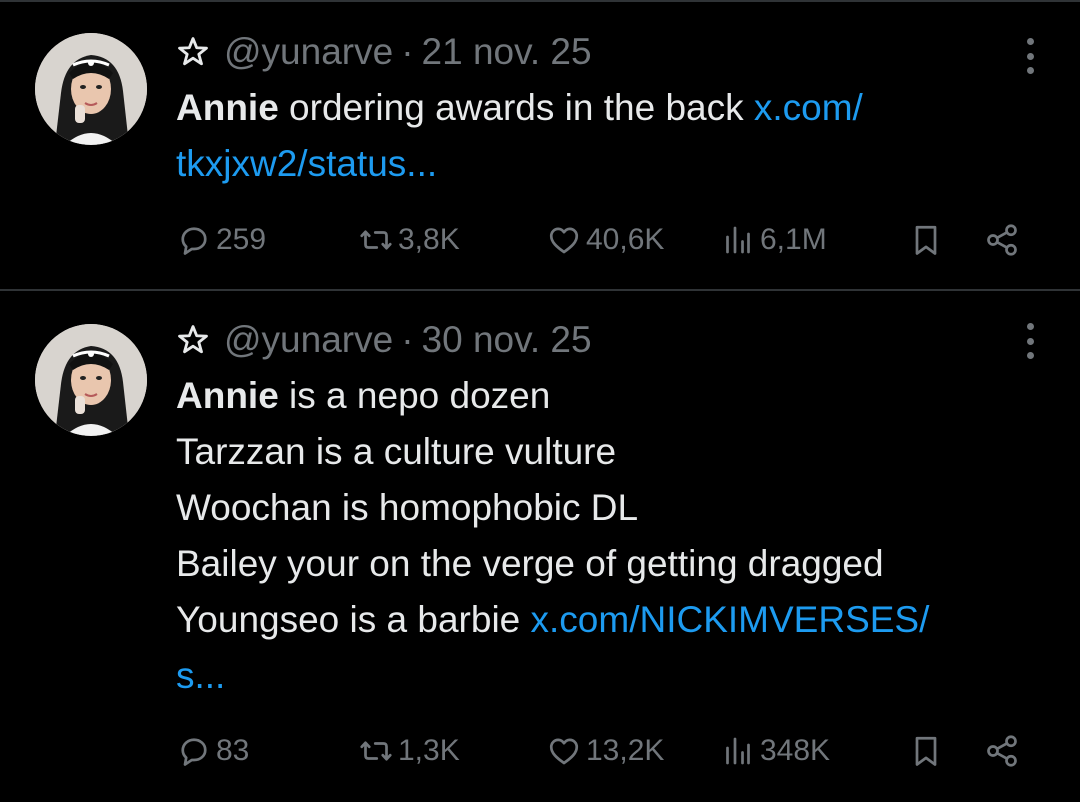 This screenshot has height=802, width=1080. I want to click on repost-count: 3,8K, so click(429, 239).